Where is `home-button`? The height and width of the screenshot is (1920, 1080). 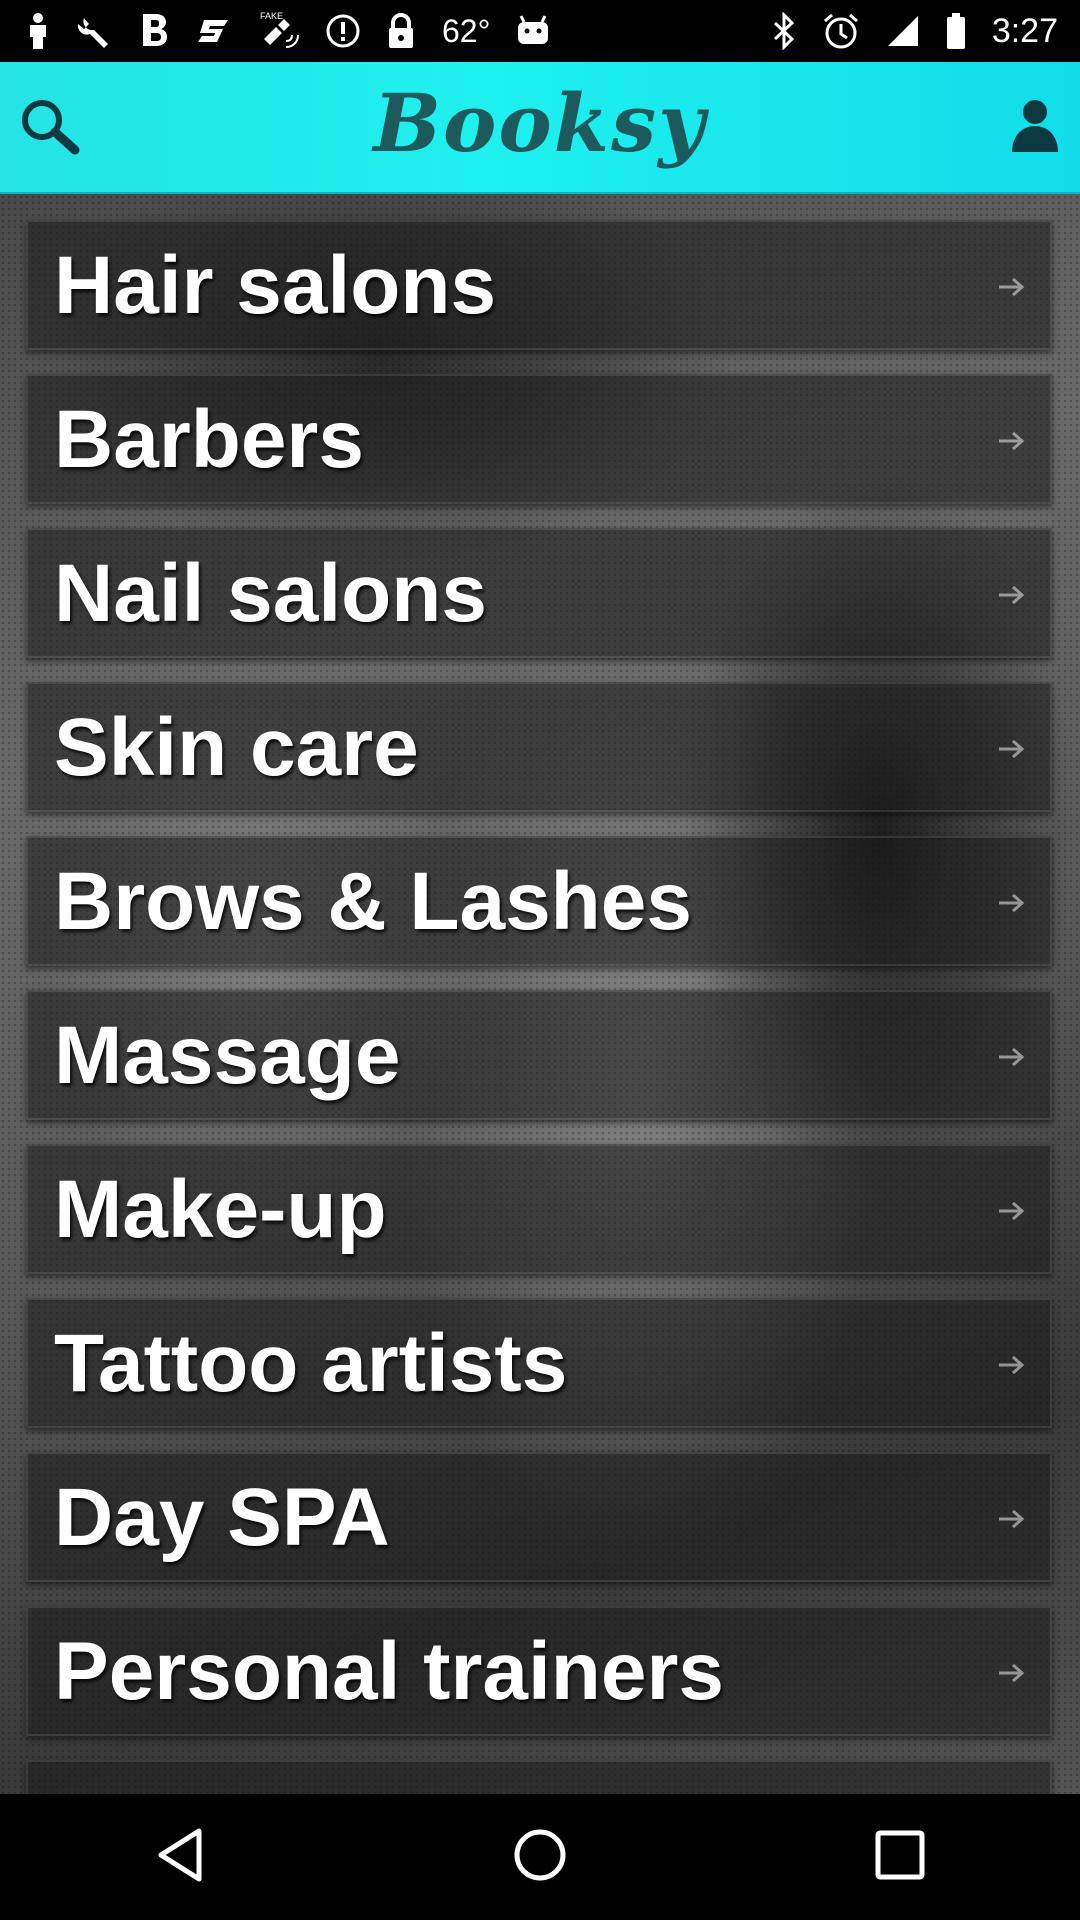 home-button is located at coordinates (540, 1857).